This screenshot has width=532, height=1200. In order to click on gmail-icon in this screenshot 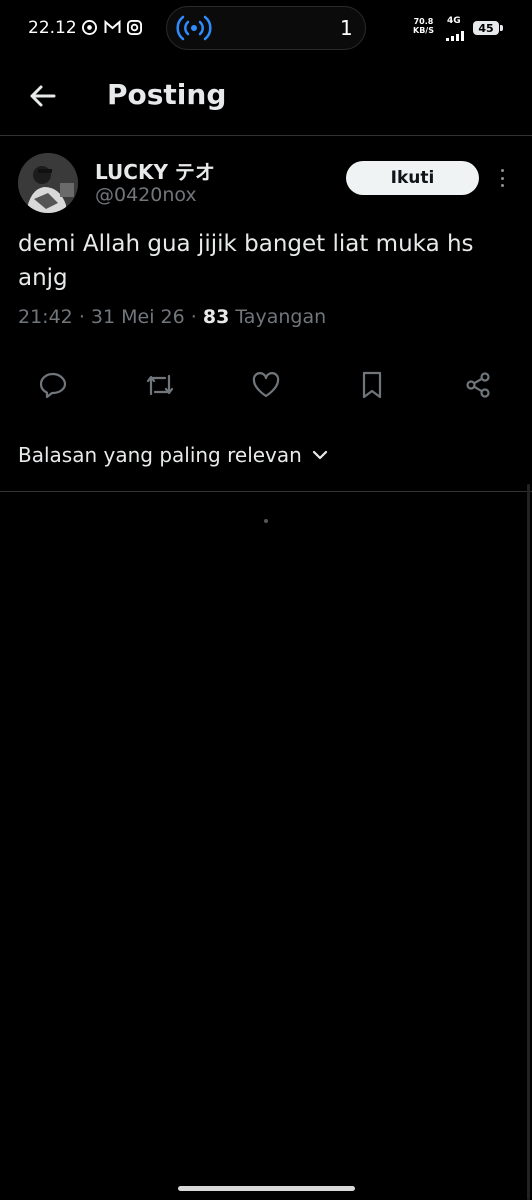, I will do `click(112, 27)`.